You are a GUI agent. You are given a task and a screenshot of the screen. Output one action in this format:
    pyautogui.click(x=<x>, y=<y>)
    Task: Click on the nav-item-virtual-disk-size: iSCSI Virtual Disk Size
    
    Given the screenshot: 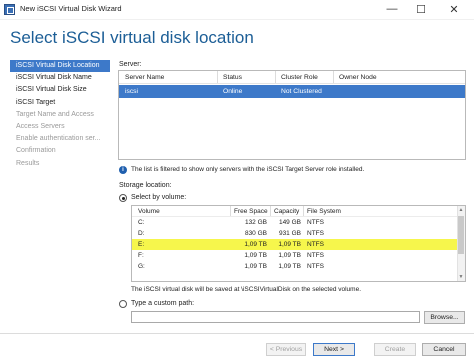 What is the action you would take?
    pyautogui.click(x=60, y=90)
    